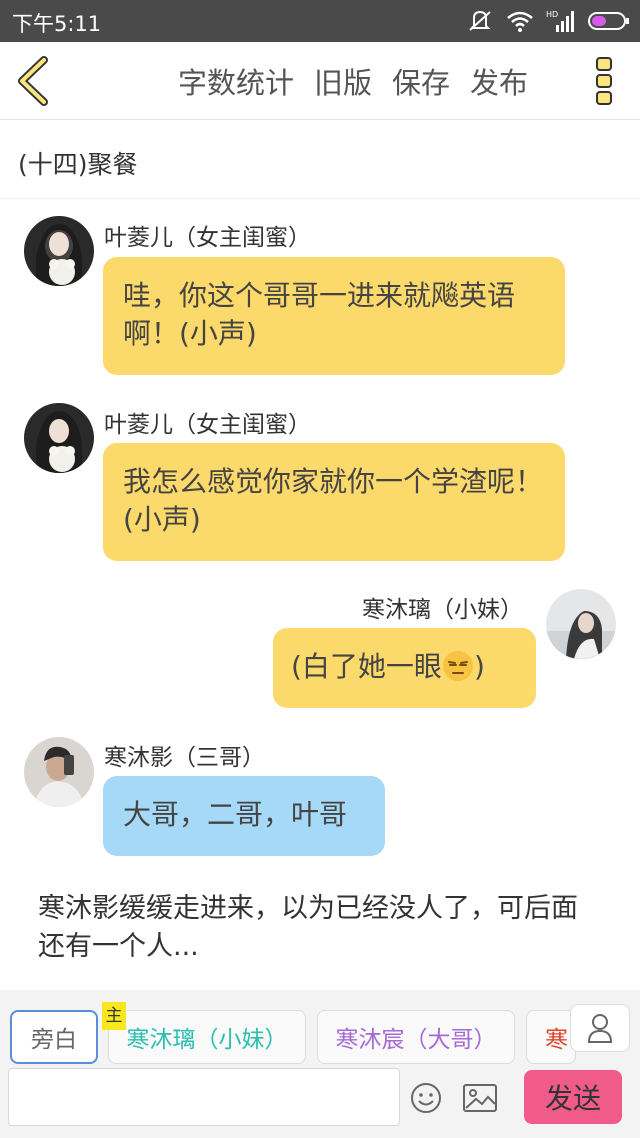 The height and width of the screenshot is (1138, 640). What do you see at coordinates (421, 81) in the screenshot?
I see `save-button: 保存` at bounding box center [421, 81].